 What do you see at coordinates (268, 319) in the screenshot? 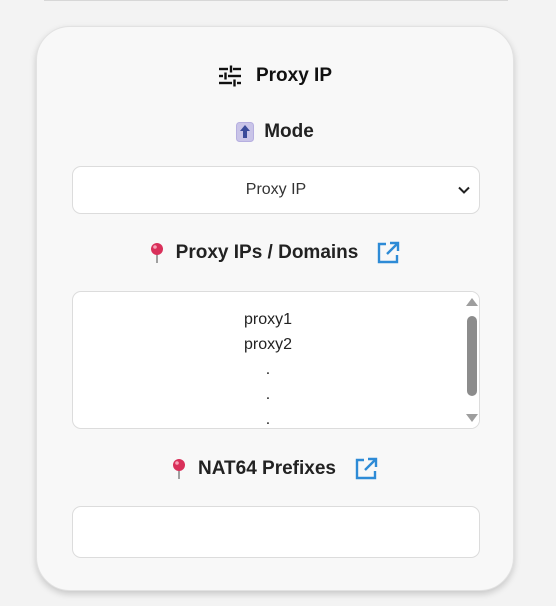
I see `proxies-line: proxy1` at bounding box center [268, 319].